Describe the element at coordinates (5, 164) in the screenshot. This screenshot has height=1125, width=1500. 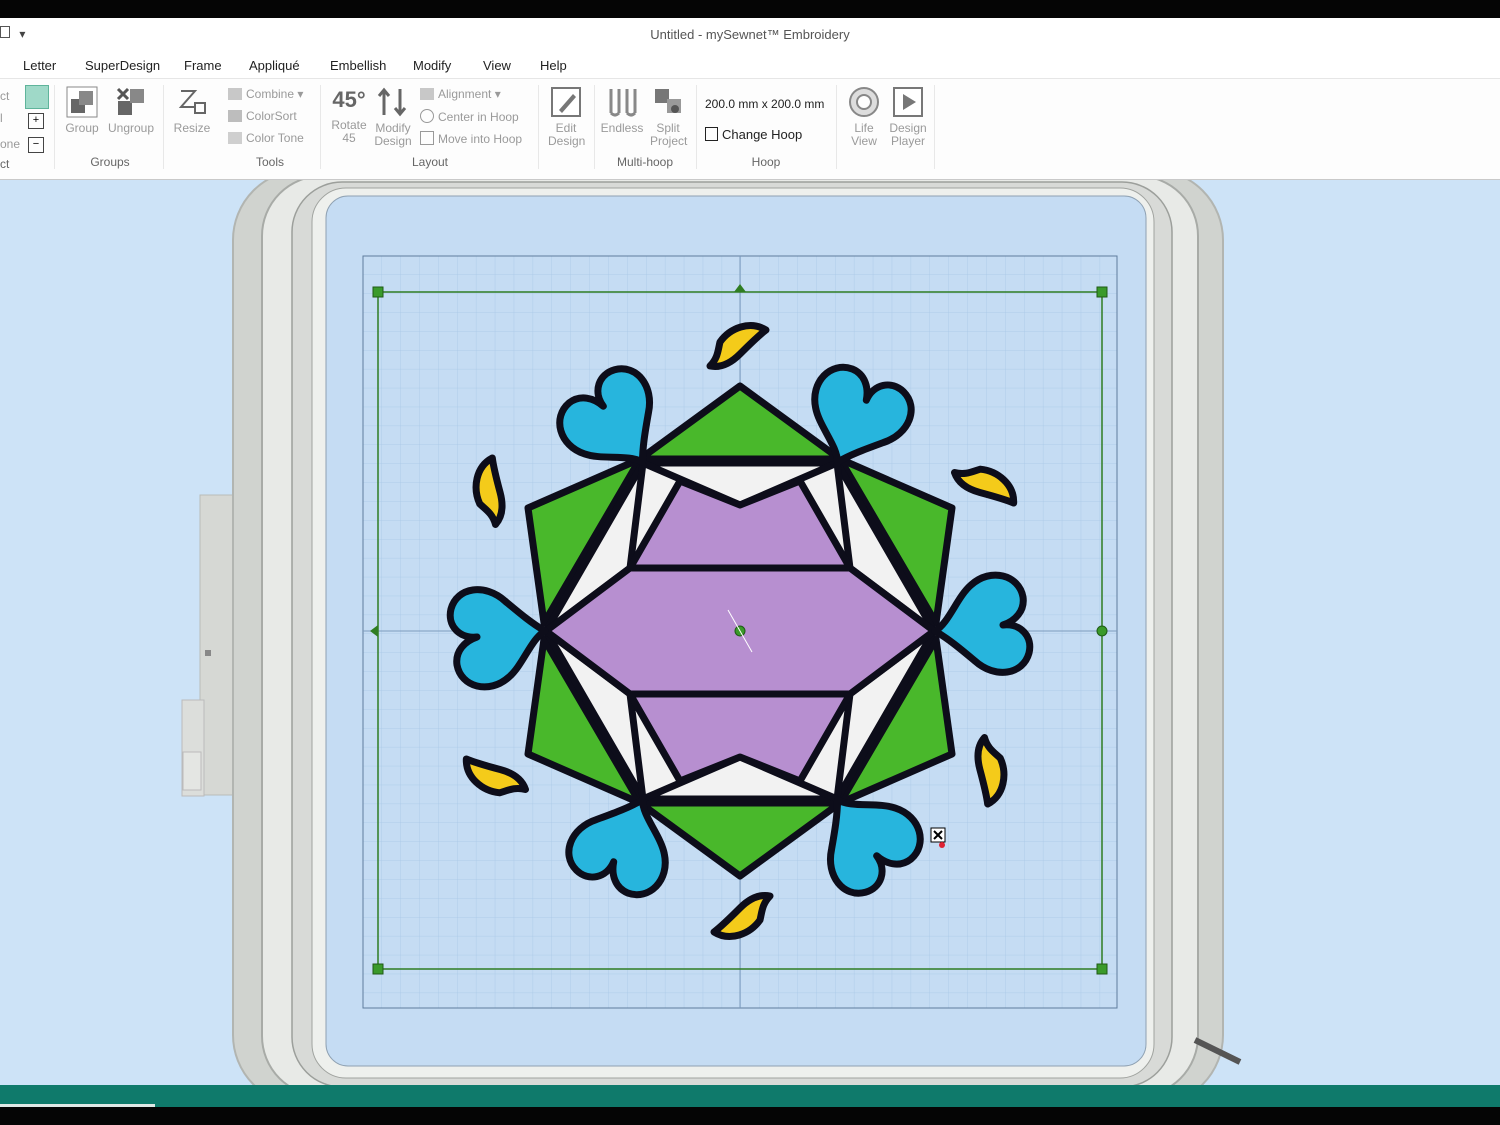
I see `cut-label-4: ct` at that location.